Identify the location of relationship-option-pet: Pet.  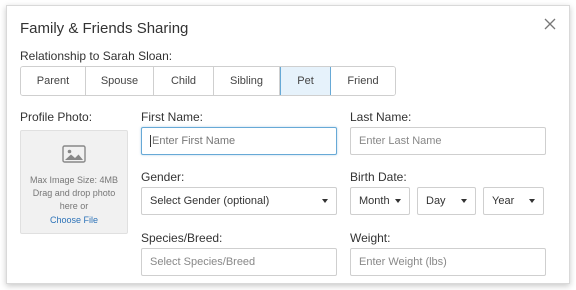
(305, 81).